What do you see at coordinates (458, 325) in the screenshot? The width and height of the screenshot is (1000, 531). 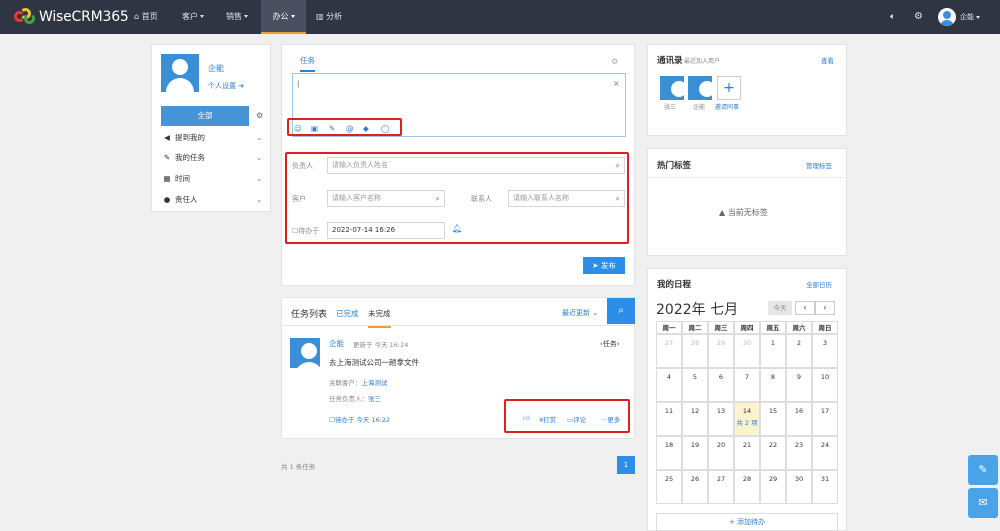 I see `divider` at bounding box center [458, 325].